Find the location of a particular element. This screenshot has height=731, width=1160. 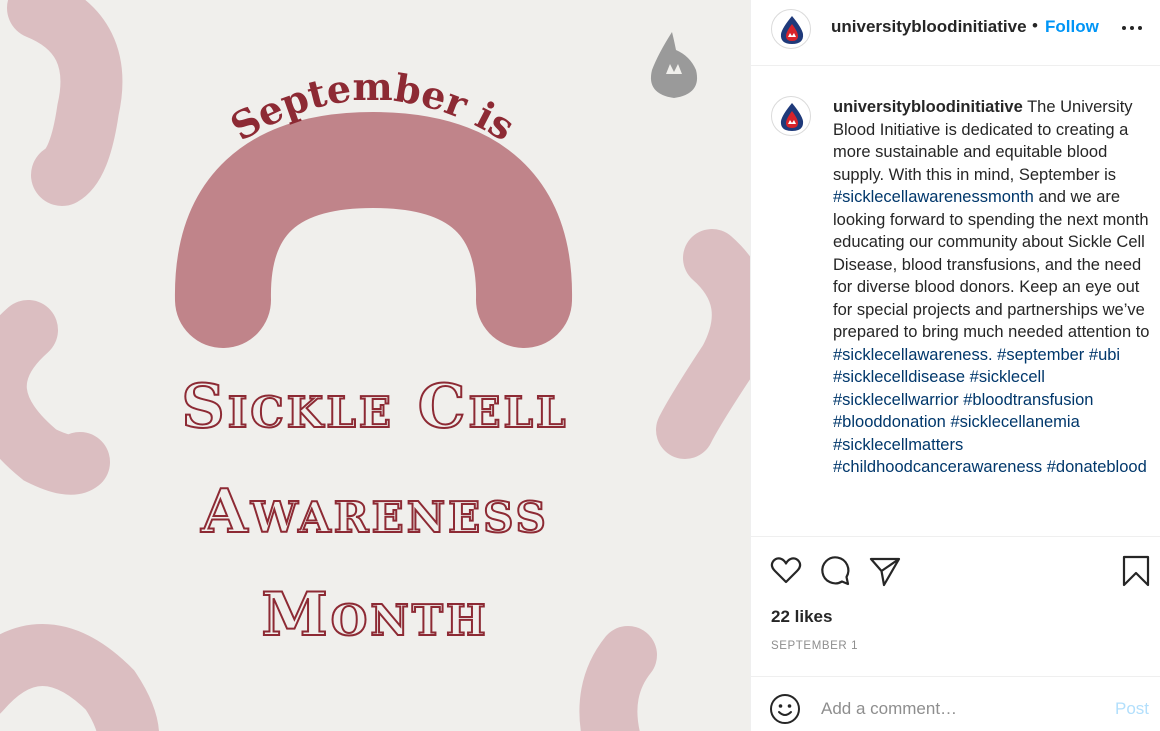

hashtag-link: #donateblood is located at coordinates (1097, 467).